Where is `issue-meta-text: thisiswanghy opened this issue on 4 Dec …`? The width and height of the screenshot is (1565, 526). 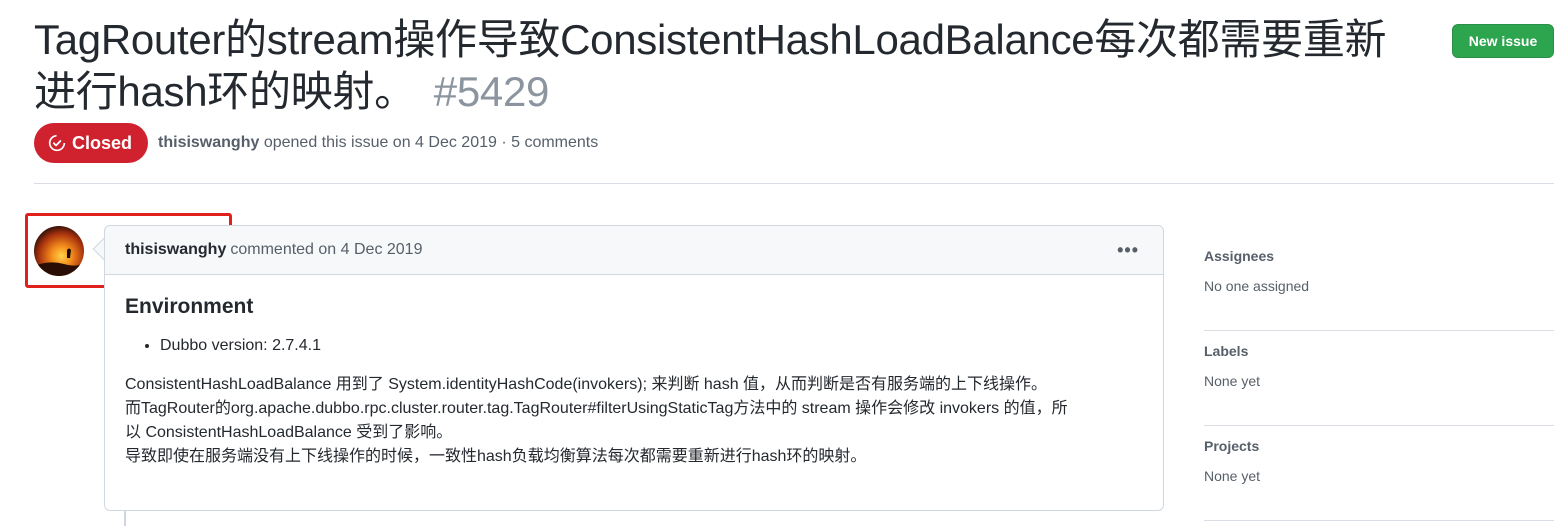 issue-meta-text: thisiswanghy opened this issue on 4 Dec … is located at coordinates (378, 143).